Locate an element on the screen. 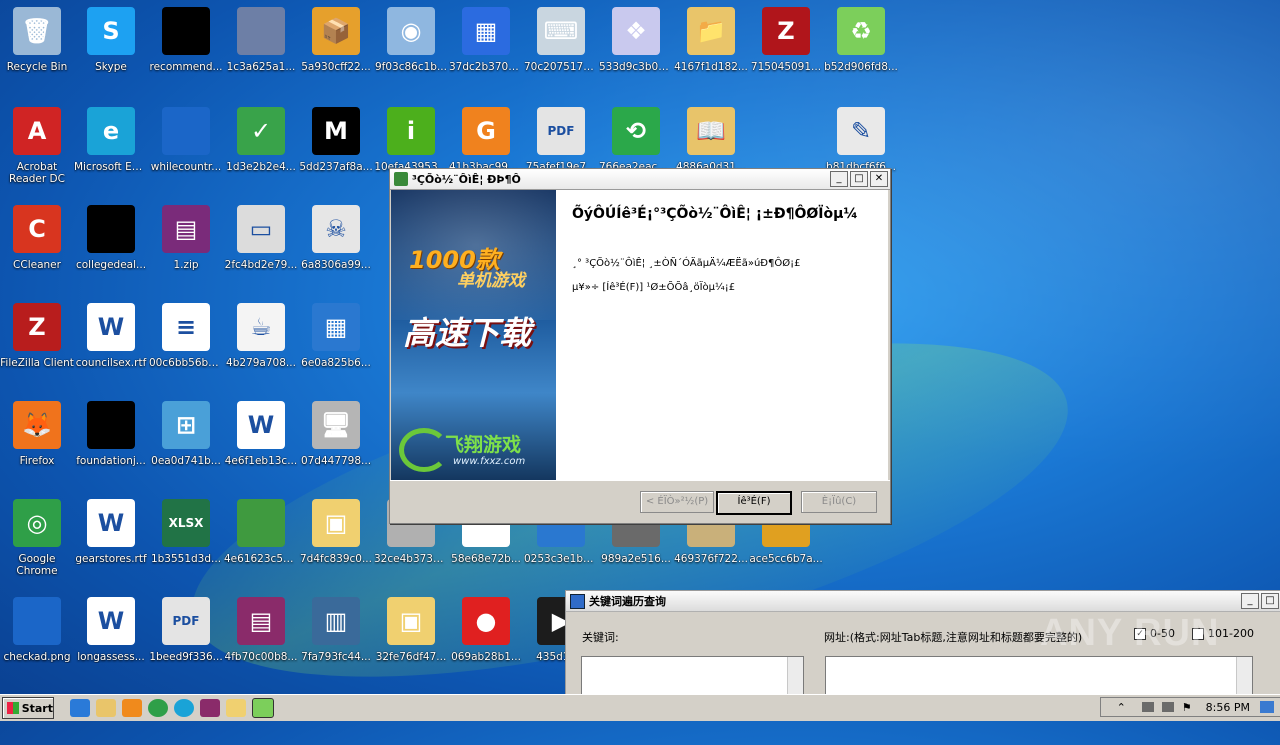 Image resolution: width=1280 pixels, height=745 pixels. desktop-icon: ◎ Google Chrome is located at coordinates (37, 538).